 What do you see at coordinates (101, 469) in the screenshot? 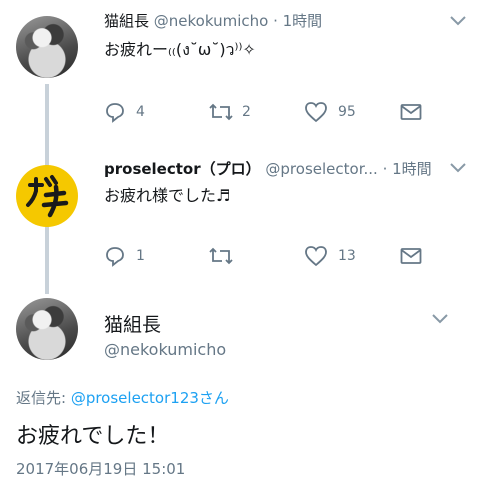
I see `tweet-timestamp: 2017年06月19日 15:01` at bounding box center [101, 469].